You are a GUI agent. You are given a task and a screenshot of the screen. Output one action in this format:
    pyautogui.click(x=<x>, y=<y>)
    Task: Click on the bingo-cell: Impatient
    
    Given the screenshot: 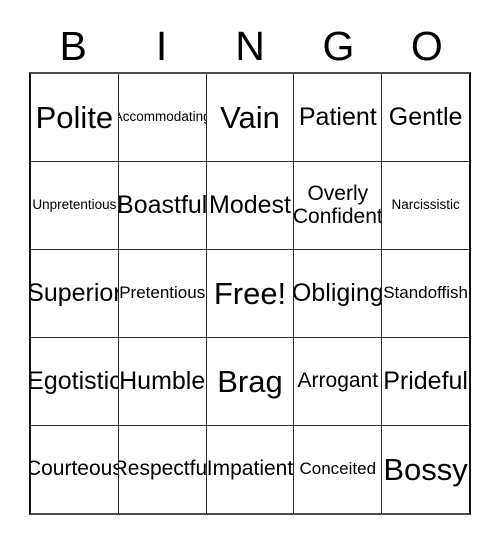 What is the action you would take?
    pyautogui.click(x=249, y=469)
    